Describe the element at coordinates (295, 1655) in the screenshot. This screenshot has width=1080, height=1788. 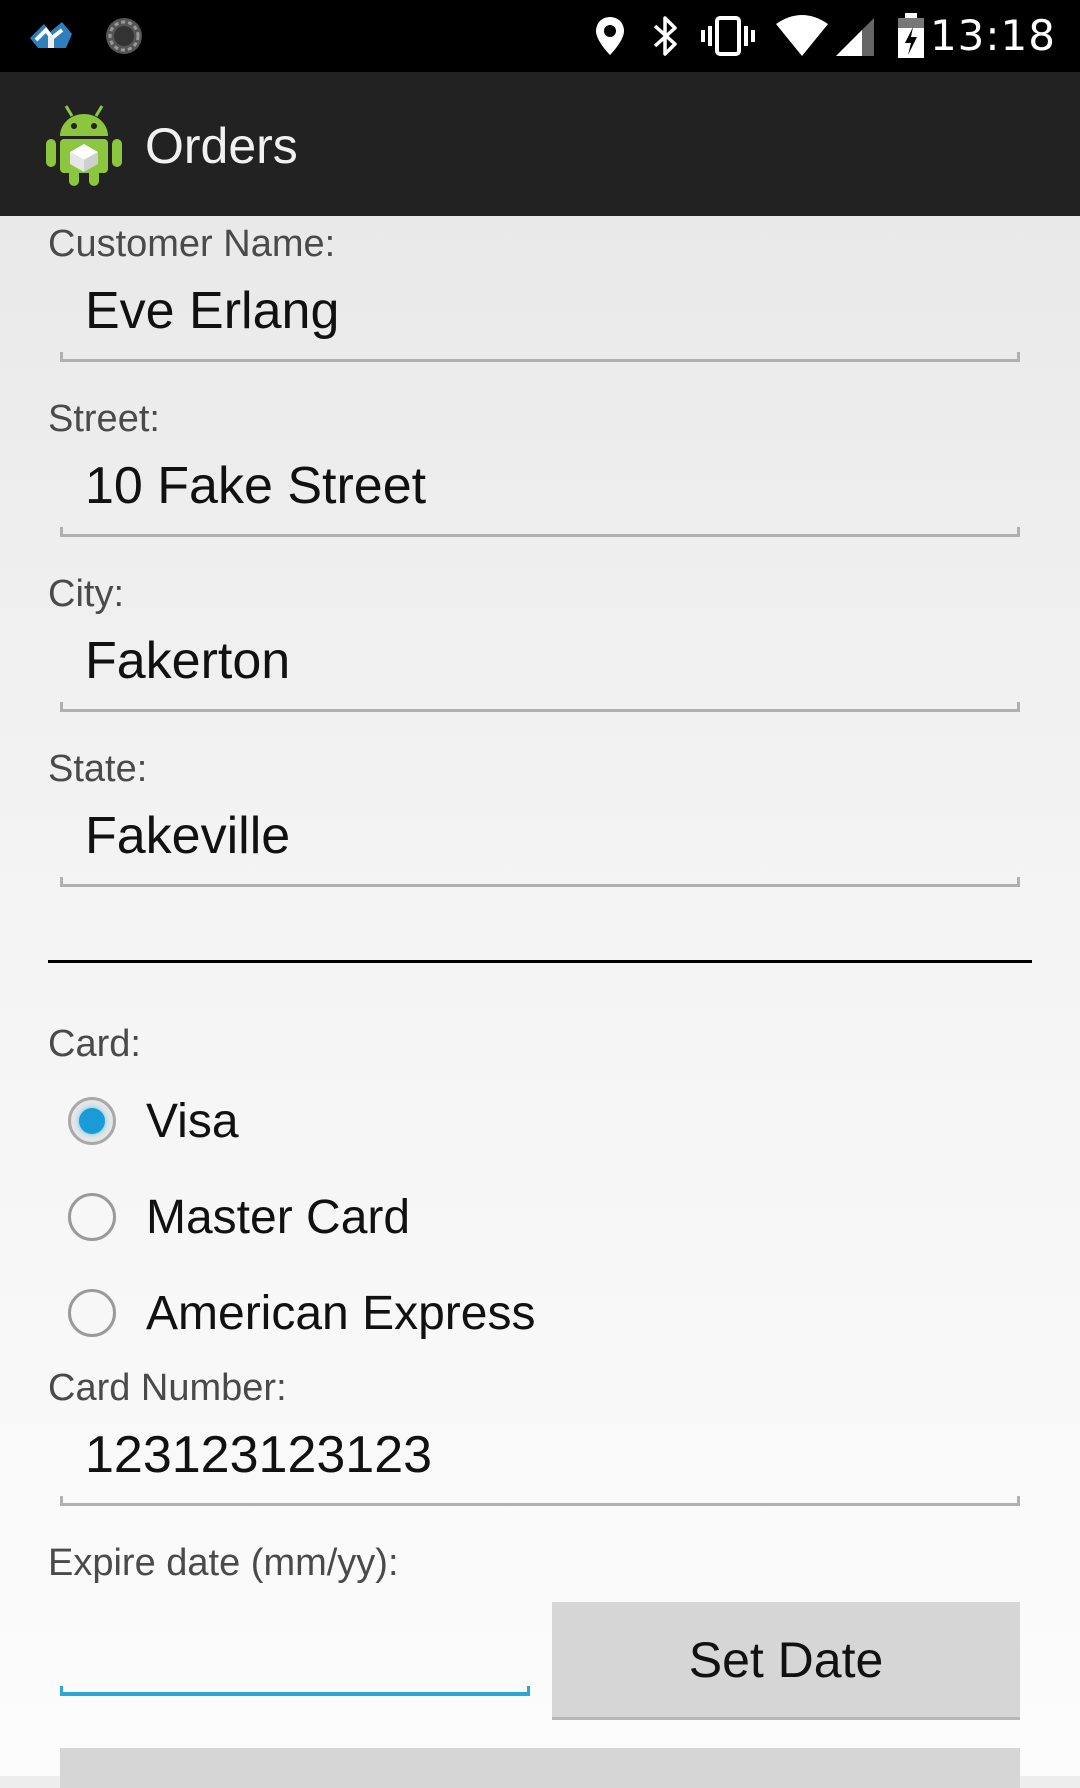
I see `expire-date-field` at that location.